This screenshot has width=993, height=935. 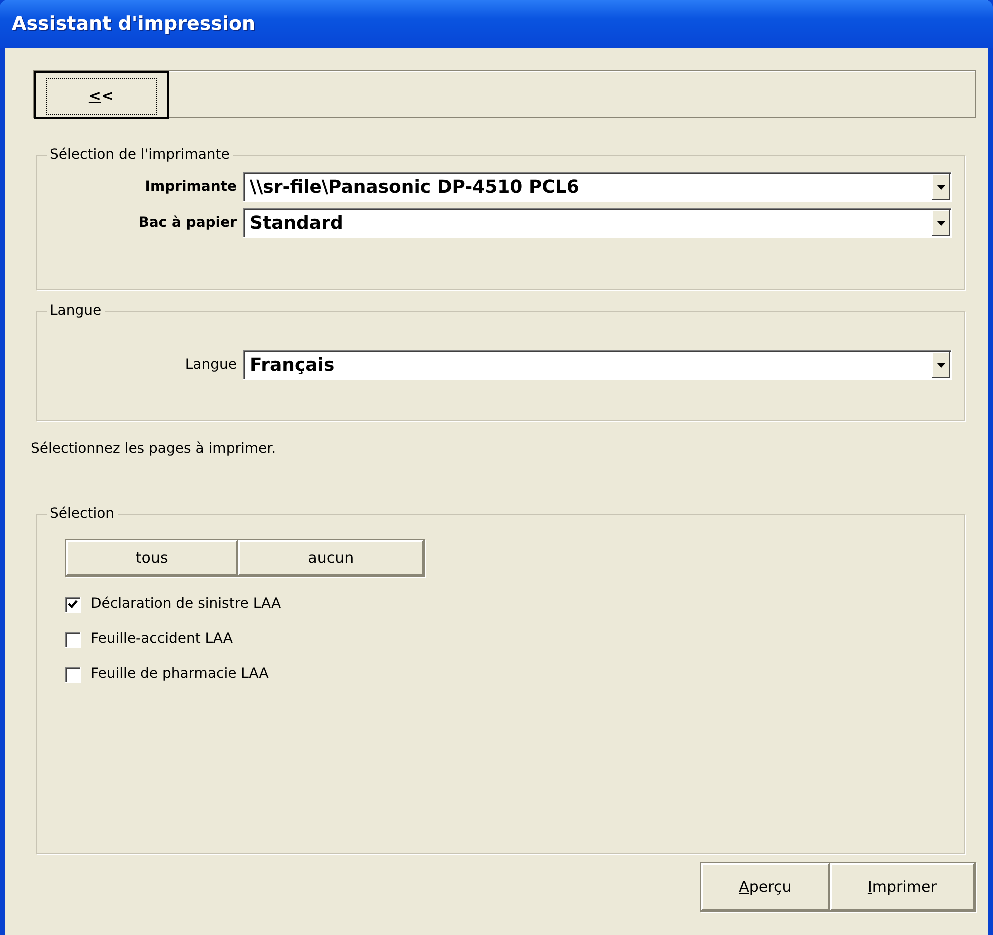 What do you see at coordinates (210, 365) in the screenshot?
I see `field-label: Langue` at bounding box center [210, 365].